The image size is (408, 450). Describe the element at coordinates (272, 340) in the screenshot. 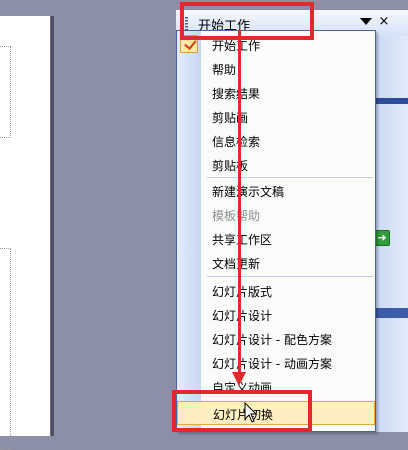

I see `menu-item-label: 幻灯片设计 - 配色方案` at that location.